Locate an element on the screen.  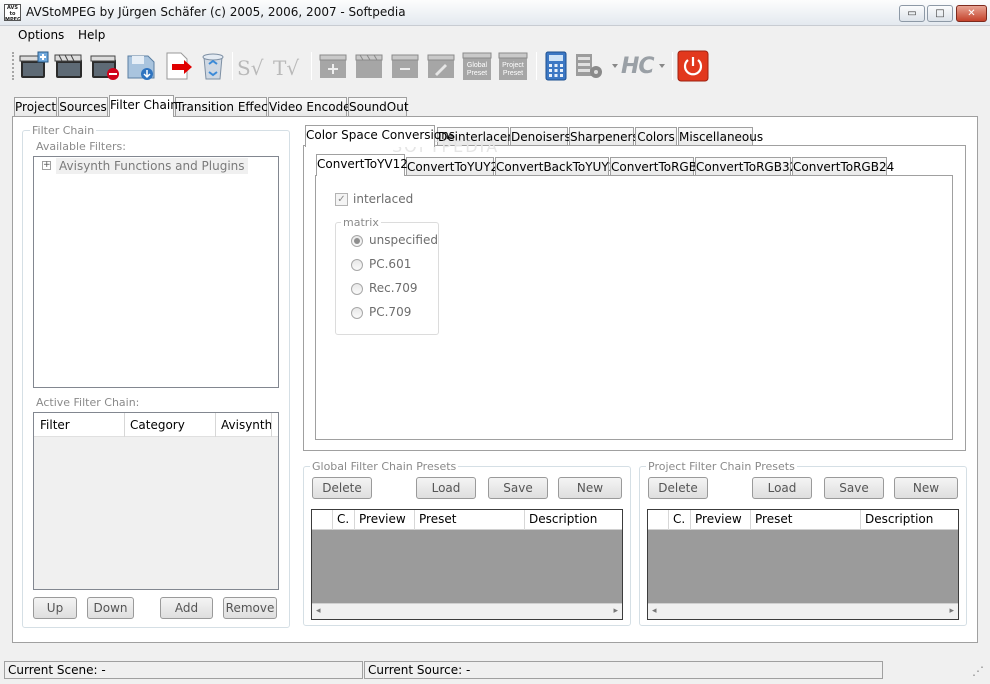
project-presets-title: Project Filter Chain Presets is located at coordinates (721, 466).